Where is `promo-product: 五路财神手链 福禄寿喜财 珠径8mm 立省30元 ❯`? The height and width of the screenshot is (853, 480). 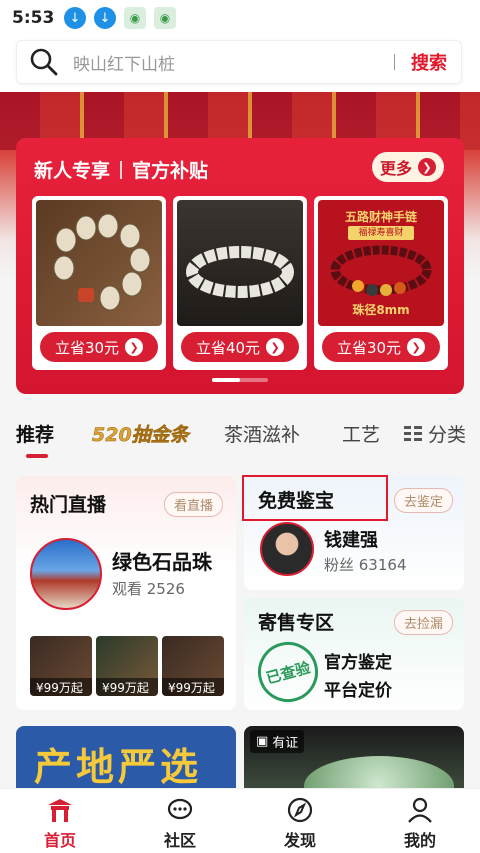
promo-product: 五路财神手链 福禄寿喜财 珠径8mm 立省30元 ❯ is located at coordinates (381, 283).